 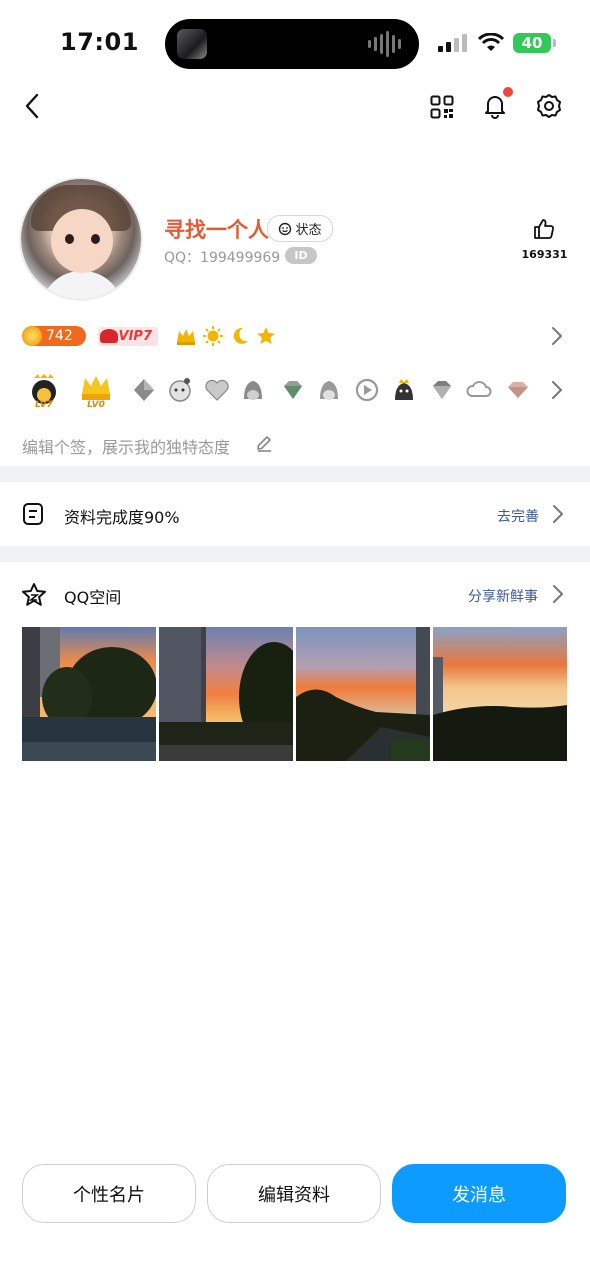 I want to click on audio-wave-icon, so click(x=384, y=44).